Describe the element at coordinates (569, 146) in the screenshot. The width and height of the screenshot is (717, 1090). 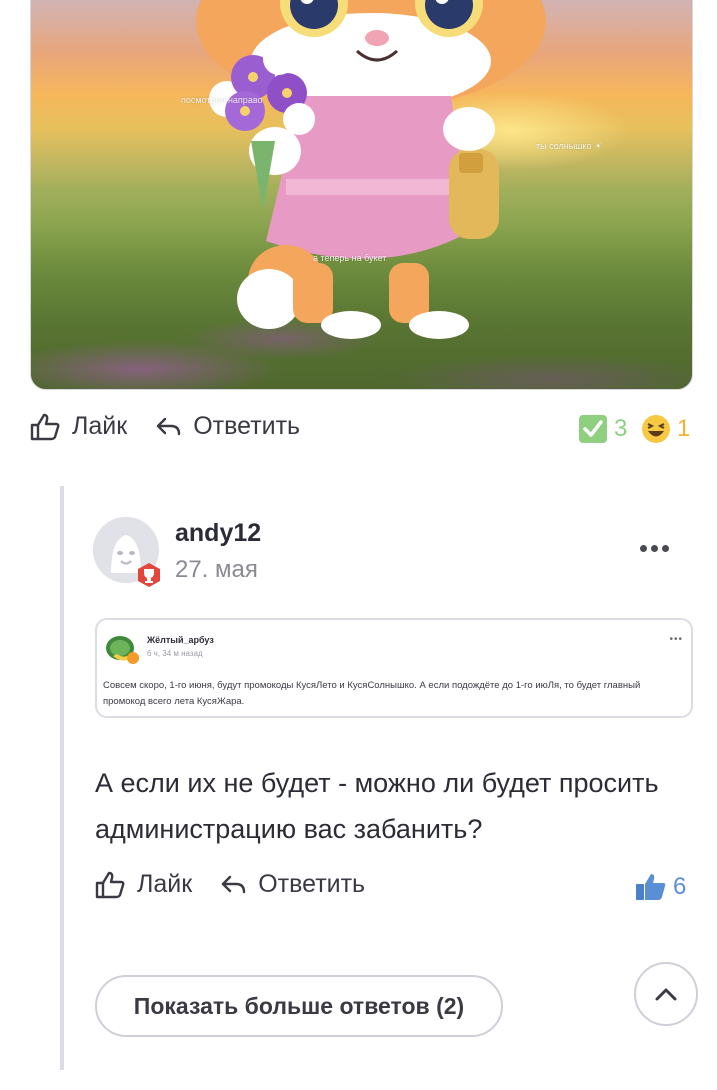
I see `image-caption-2: ты солнышко ☀` at that location.